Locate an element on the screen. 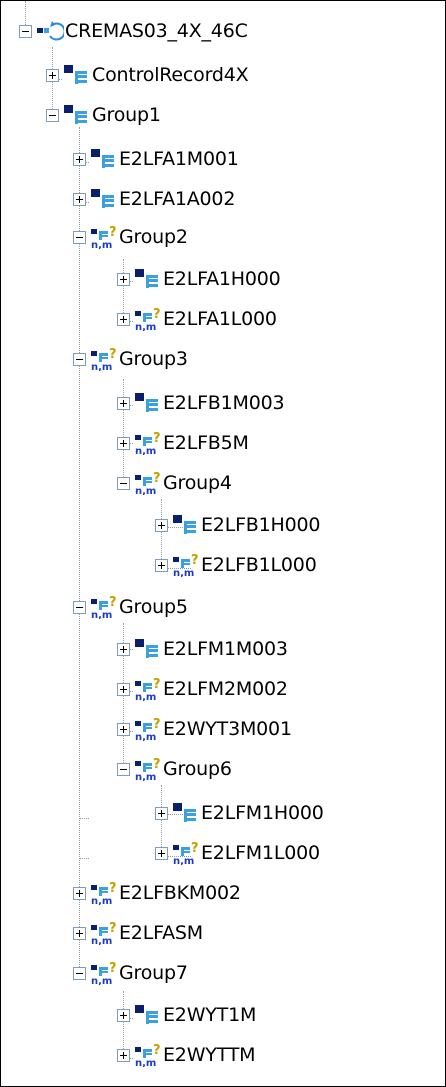 This screenshot has height=1087, width=446. tree-node-e2lfa1l000: ? n,m E2LFA1L000 is located at coordinates (197, 319).